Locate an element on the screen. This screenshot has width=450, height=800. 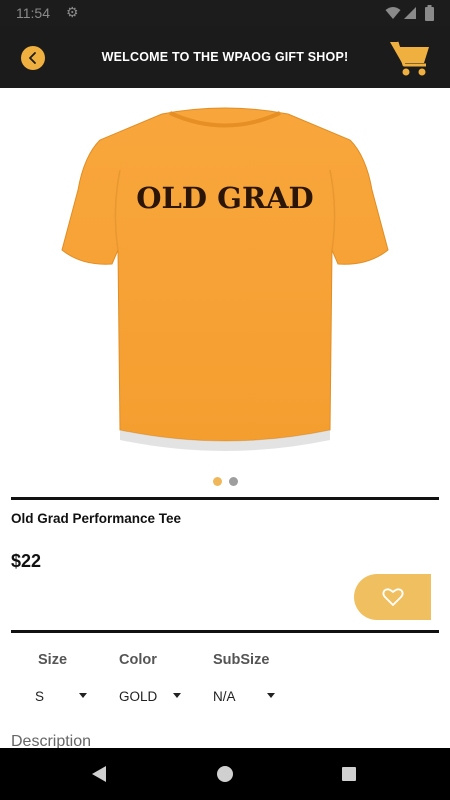
shirt-print-text: OLD GRAD is located at coordinates (224, 198).